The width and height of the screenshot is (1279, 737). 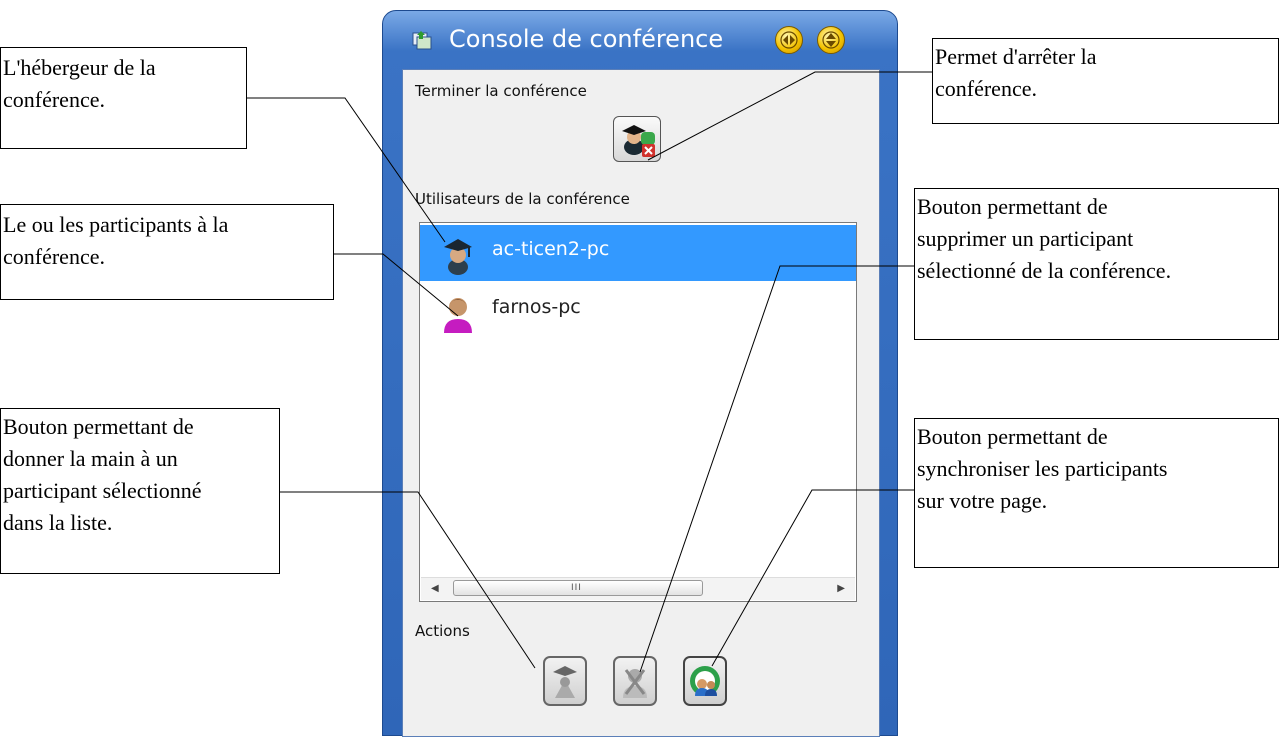 What do you see at coordinates (638, 253) in the screenshot?
I see `list-item: ac-ticen2-pc` at bounding box center [638, 253].